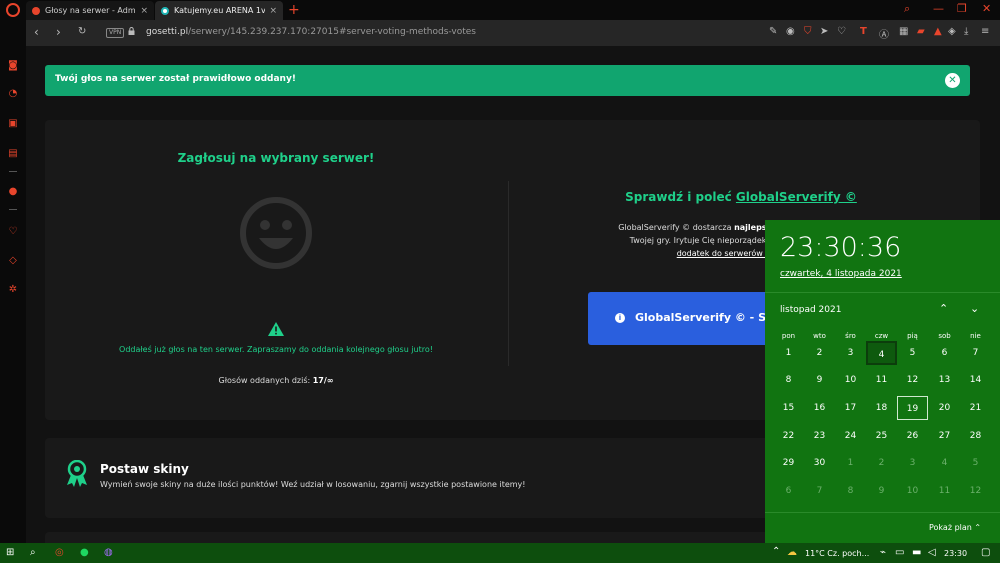  Describe the element at coordinates (773, 31) in the screenshot. I see `edit-icon: ✎` at that location.